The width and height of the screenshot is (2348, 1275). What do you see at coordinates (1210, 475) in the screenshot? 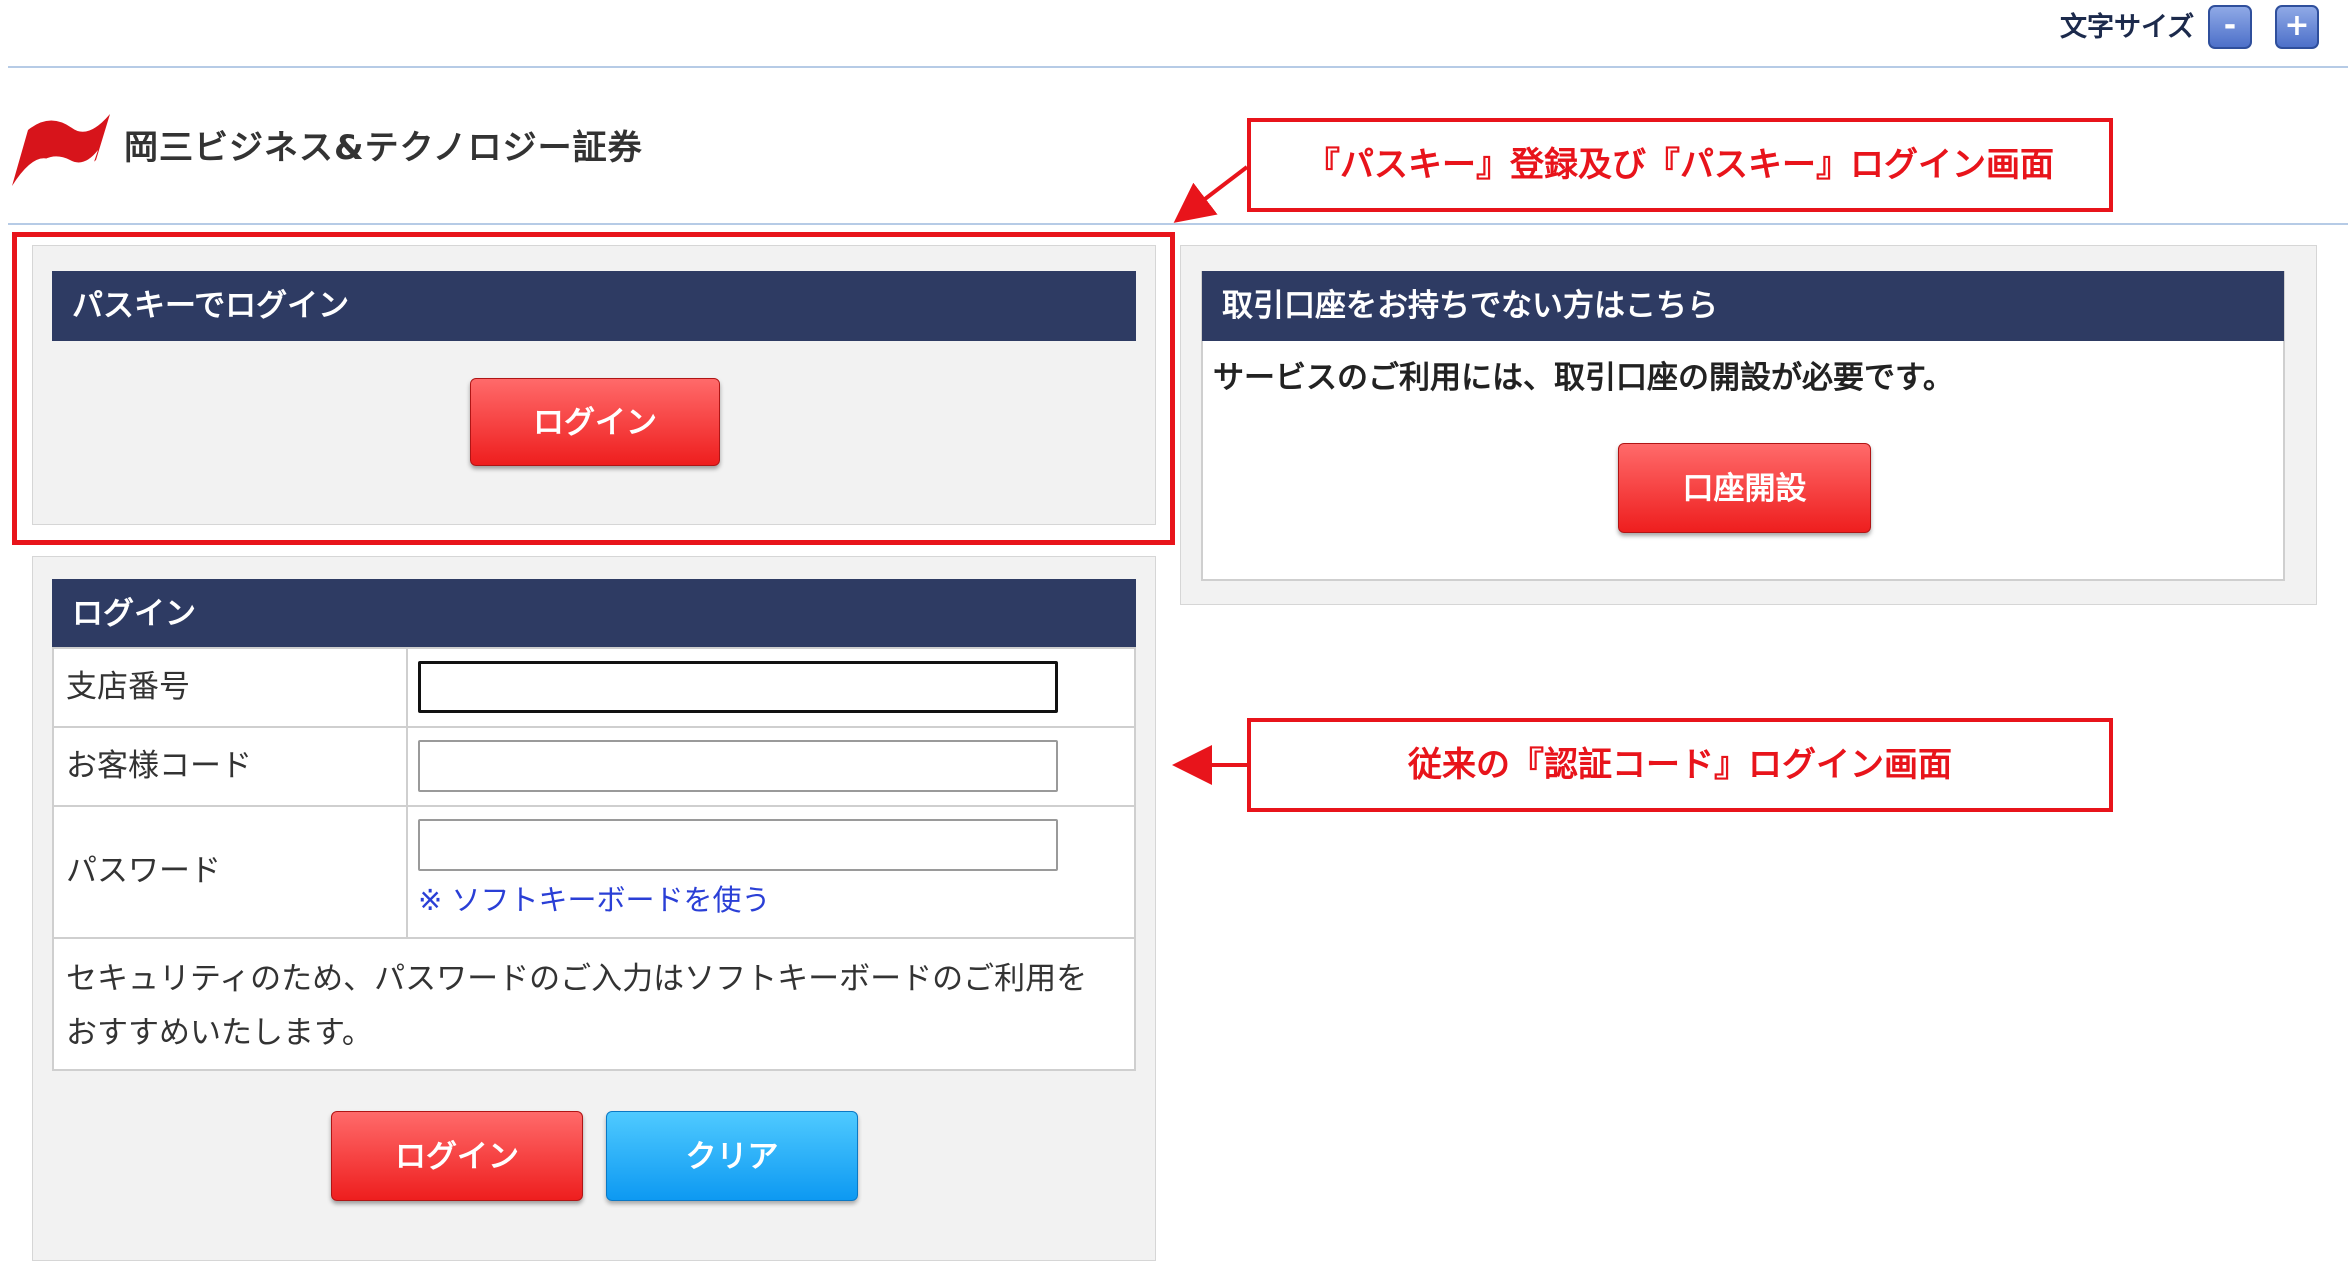
I see `annotation-arrows` at bounding box center [1210, 475].